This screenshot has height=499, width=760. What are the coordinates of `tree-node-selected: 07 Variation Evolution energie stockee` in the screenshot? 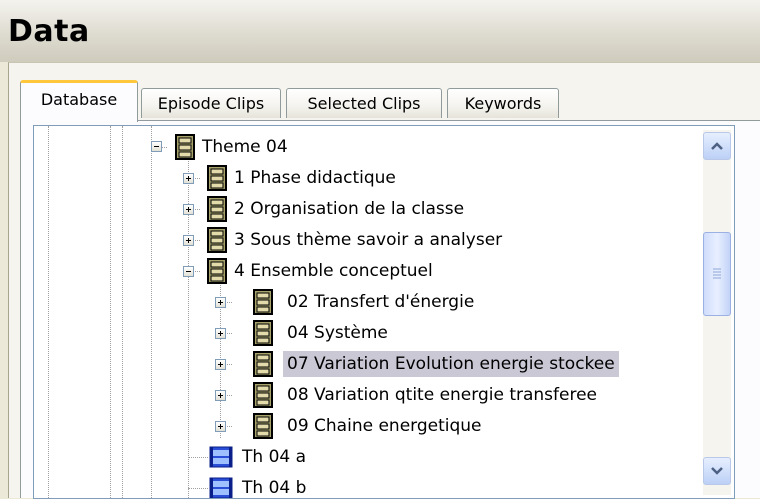 It's located at (451, 364).